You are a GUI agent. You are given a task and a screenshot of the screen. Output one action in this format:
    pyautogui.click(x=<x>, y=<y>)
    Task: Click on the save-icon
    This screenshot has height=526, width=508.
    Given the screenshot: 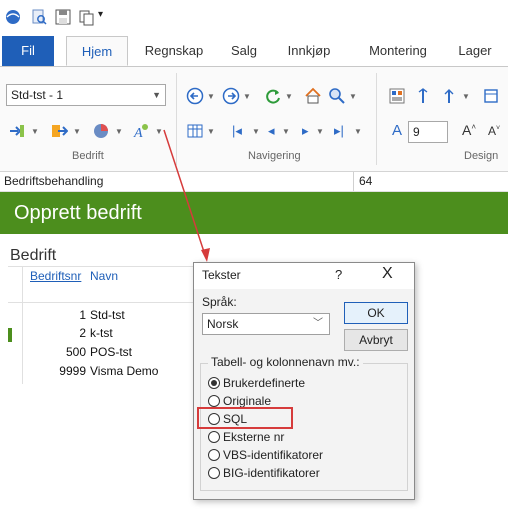 What is the action you would take?
    pyautogui.click(x=63, y=17)
    